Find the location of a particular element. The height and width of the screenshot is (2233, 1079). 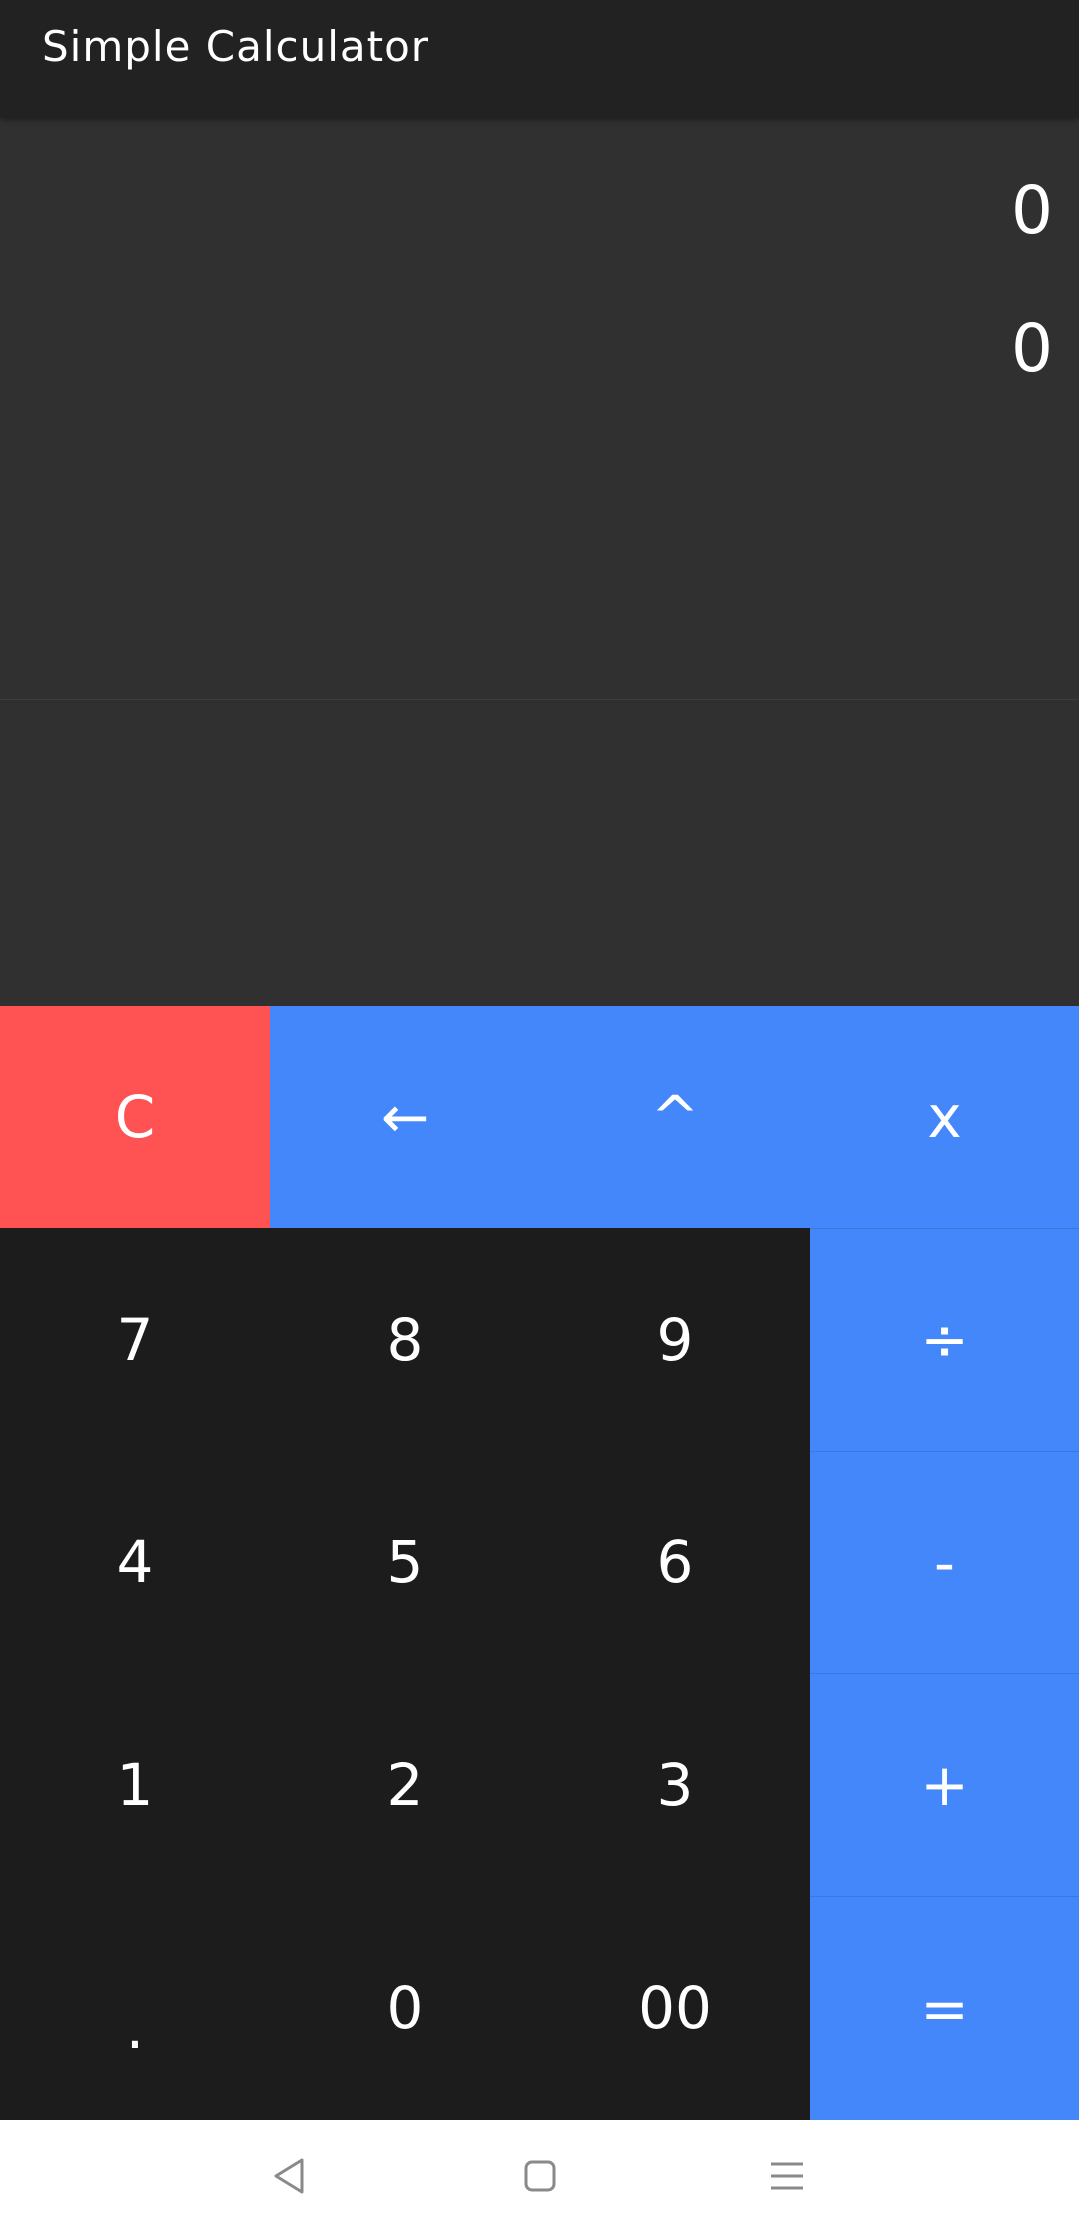

digit-5-button: 5 is located at coordinates (405, 1562).